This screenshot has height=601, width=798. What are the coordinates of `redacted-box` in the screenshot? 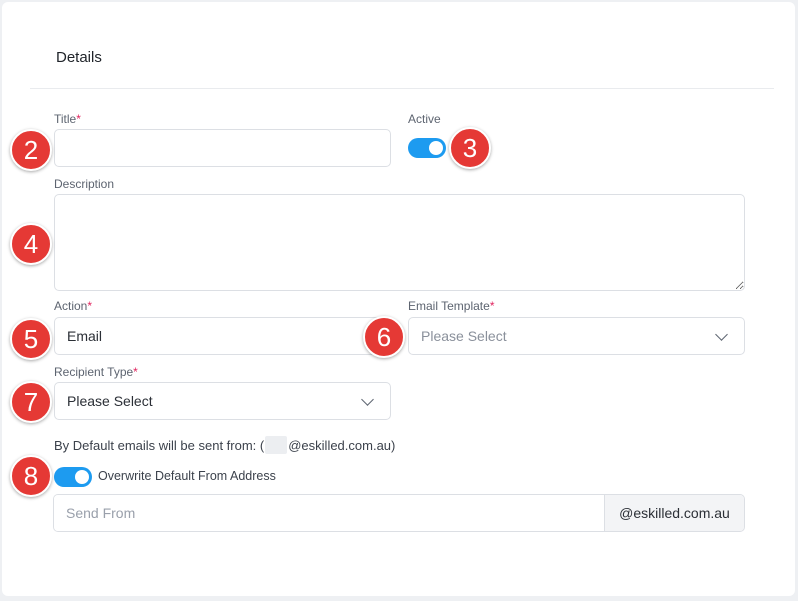 It's located at (276, 445).